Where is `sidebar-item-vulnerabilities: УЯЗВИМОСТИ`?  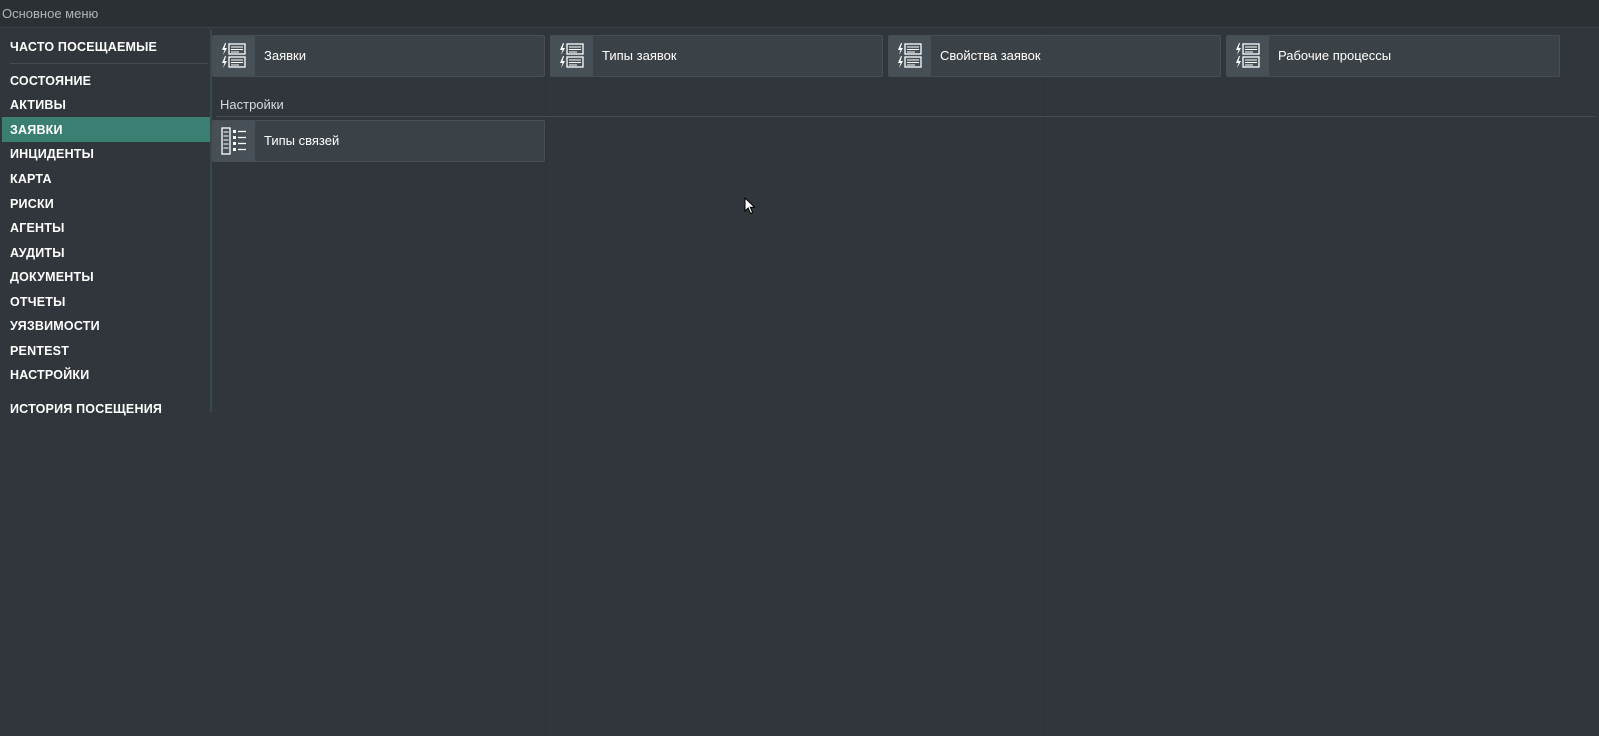
sidebar-item-vulnerabilities: УЯЗВИМОСТИ is located at coordinates (106, 325).